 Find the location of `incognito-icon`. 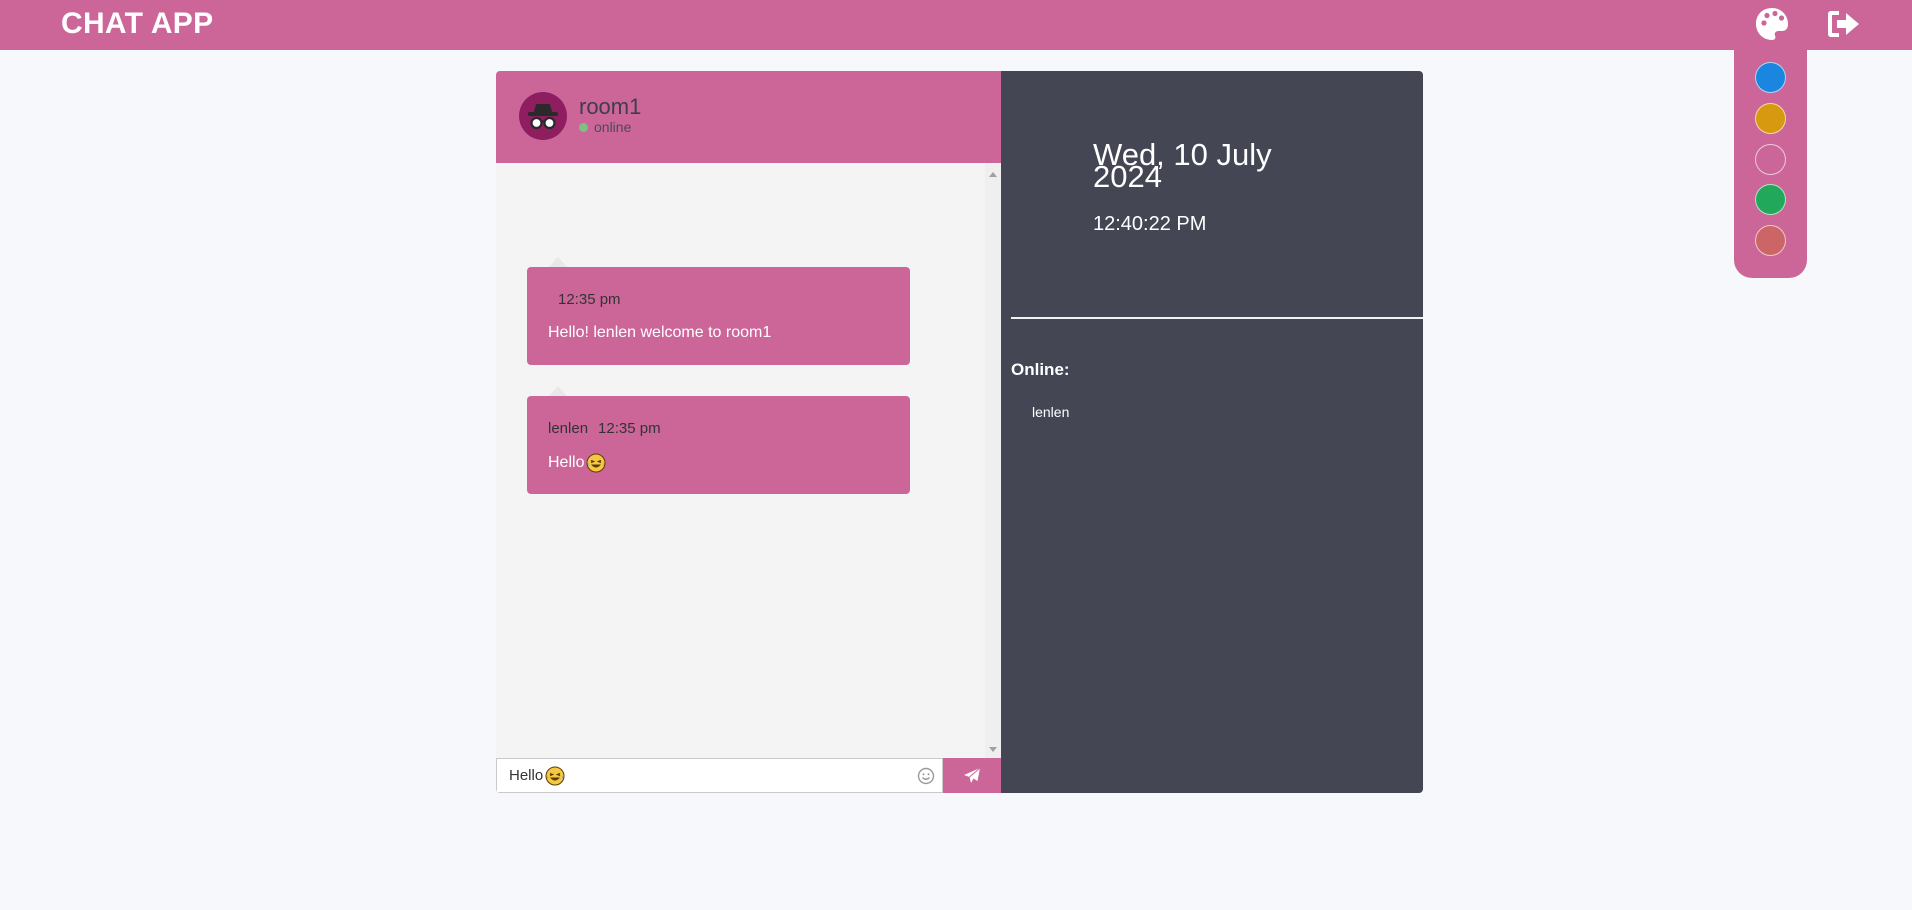

incognito-icon is located at coordinates (543, 117).